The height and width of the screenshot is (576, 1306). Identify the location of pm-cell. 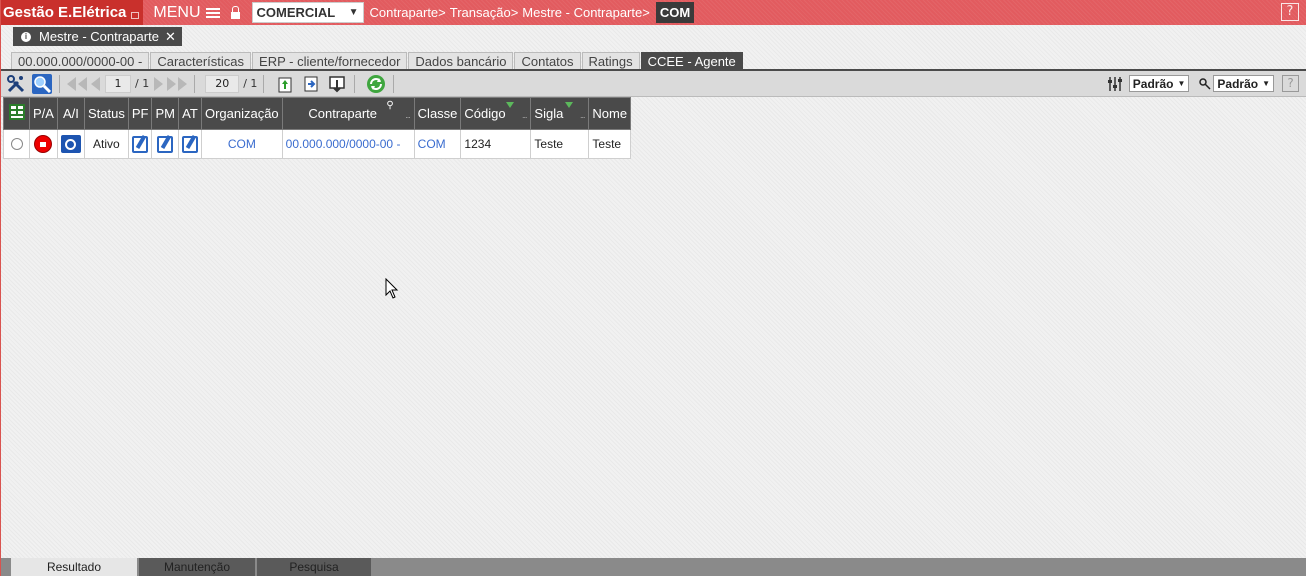
(165, 144).